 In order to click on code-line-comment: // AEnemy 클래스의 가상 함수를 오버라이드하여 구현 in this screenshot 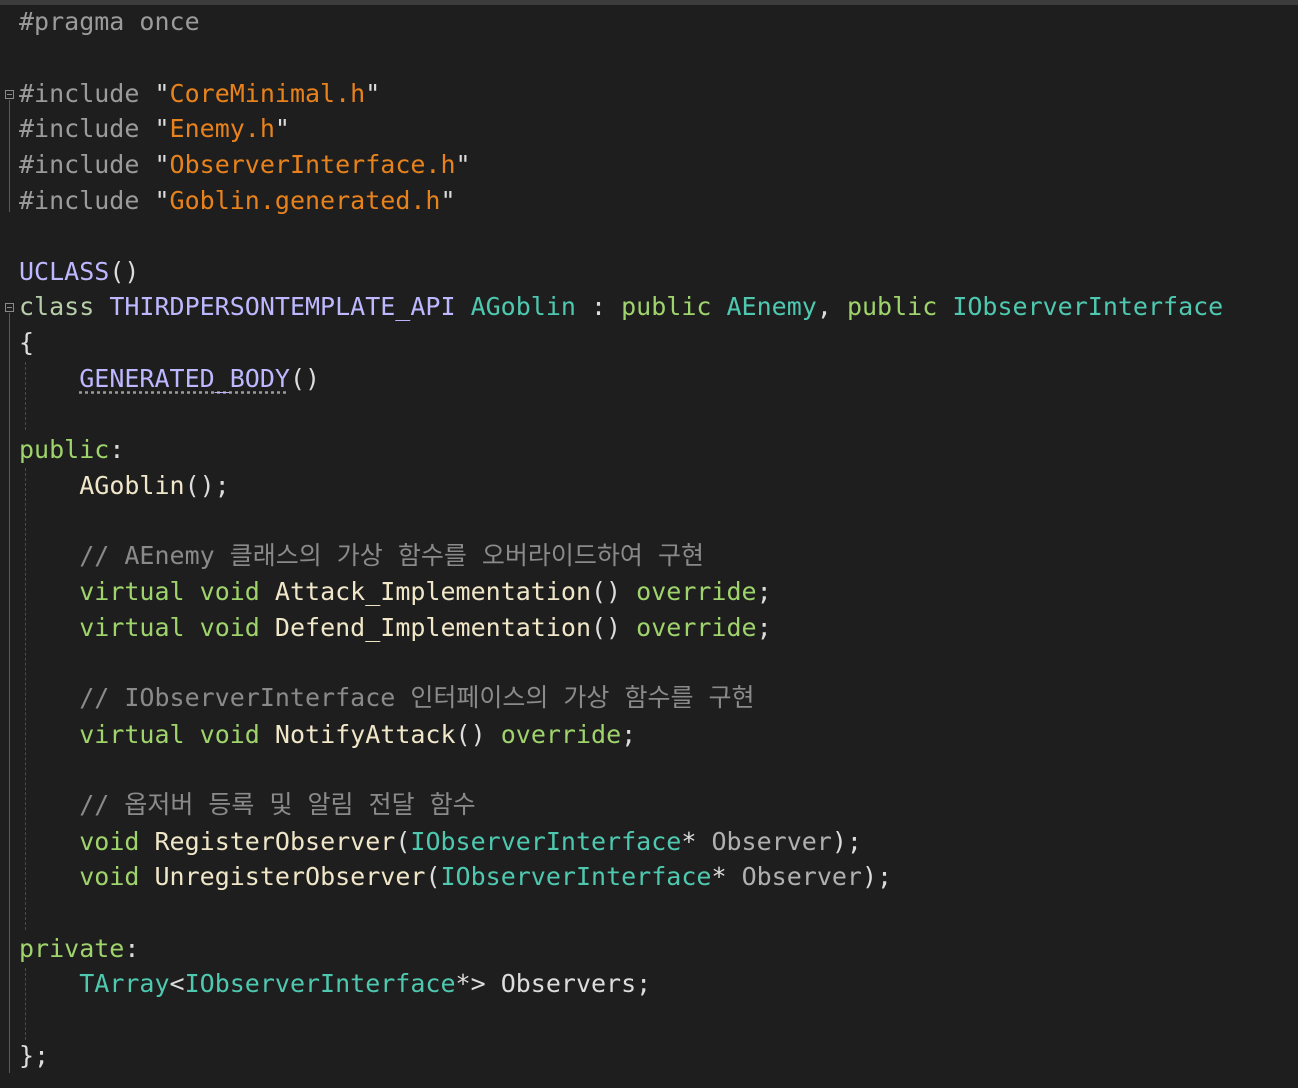, I will do `click(361, 556)`.